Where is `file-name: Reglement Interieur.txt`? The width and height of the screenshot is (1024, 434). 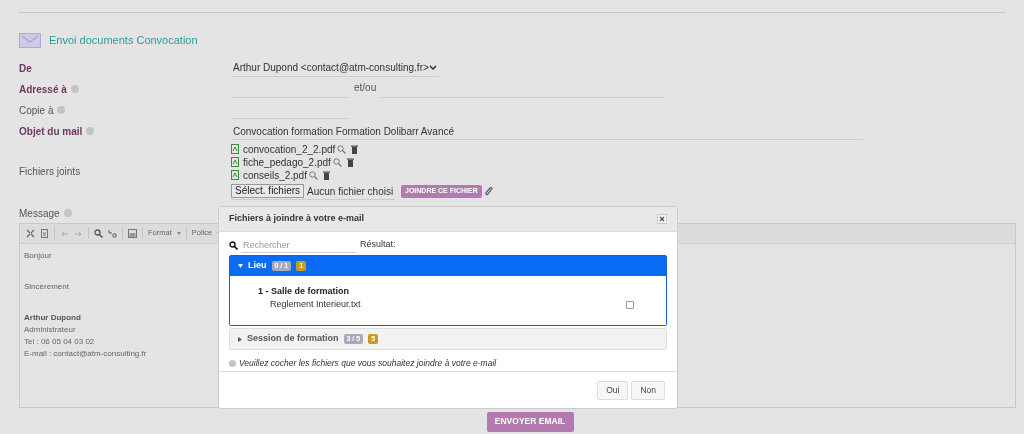 file-name: Reglement Interieur.txt is located at coordinates (315, 304).